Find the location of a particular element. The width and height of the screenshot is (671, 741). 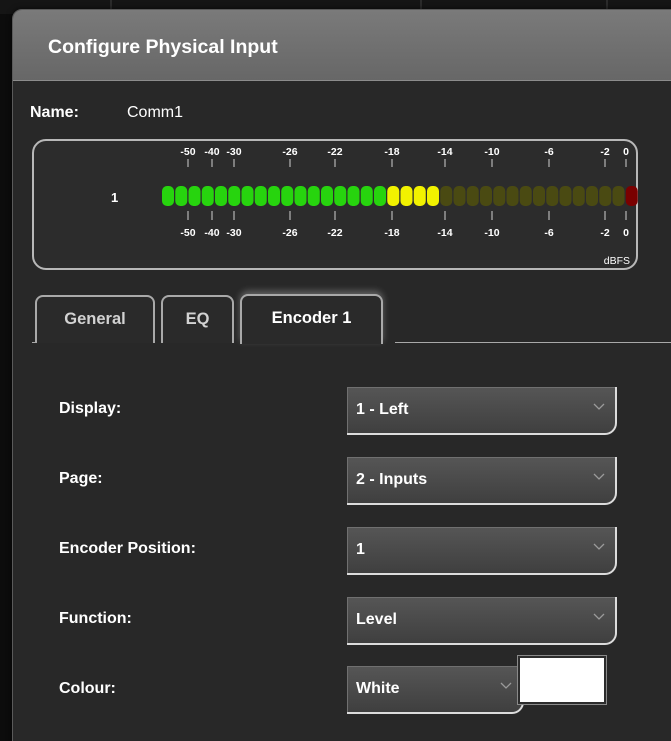

display-dropdown: 1 - Left is located at coordinates (482, 411).